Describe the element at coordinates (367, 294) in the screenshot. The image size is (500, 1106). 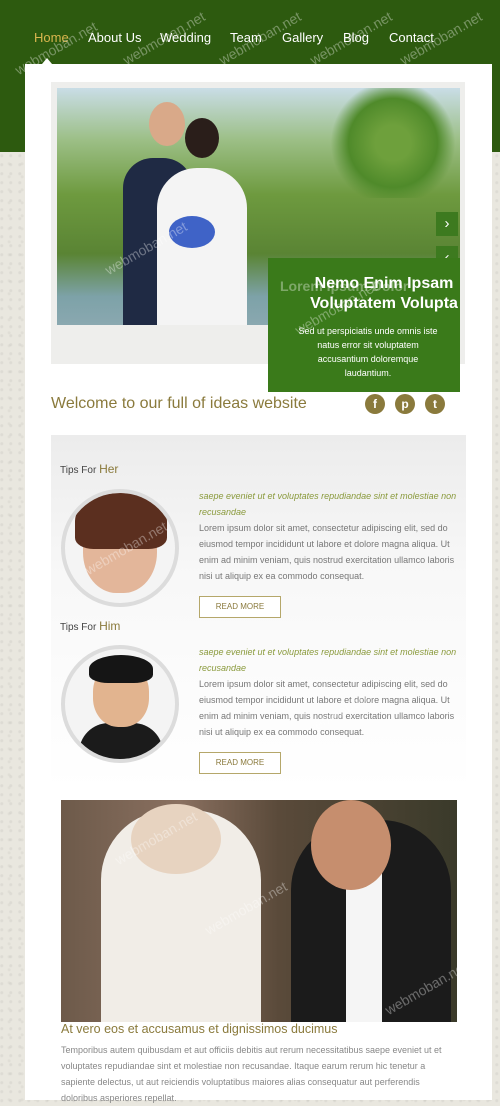
I see `caption-title: Nemo Enim Ipsam Voluptatem Volupta` at that location.